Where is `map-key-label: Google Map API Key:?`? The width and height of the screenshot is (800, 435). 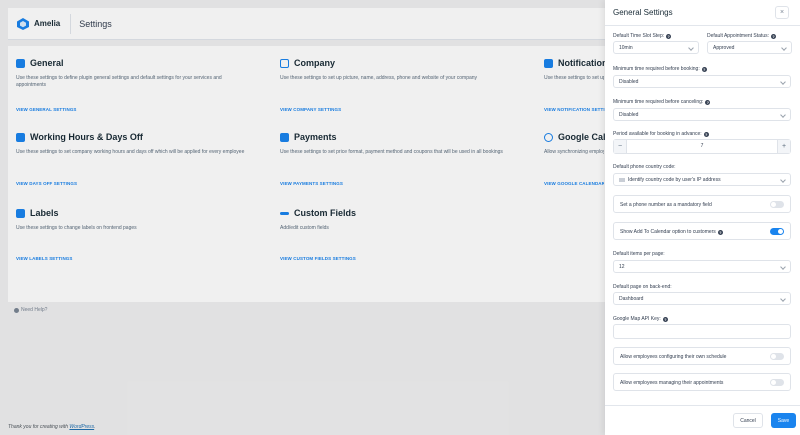 map-key-label: Google Map API Key:? is located at coordinates (640, 319).